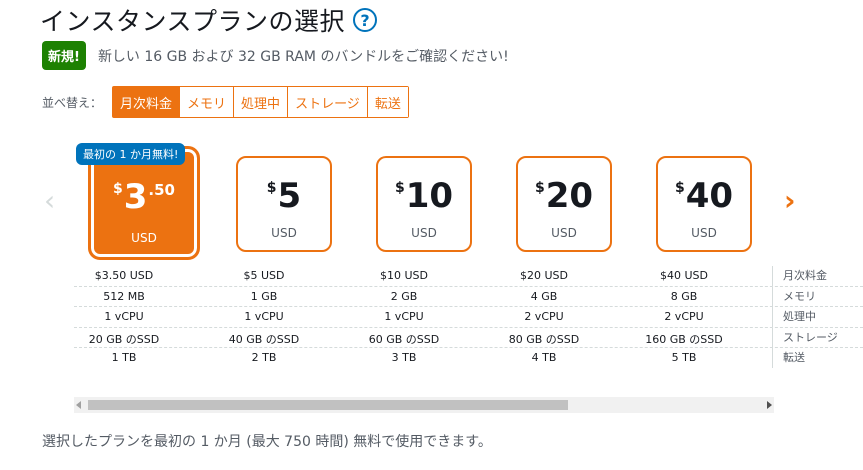 Image resolution: width=863 pixels, height=470 pixels. I want to click on sort-processing-button: 処理中, so click(260, 102).